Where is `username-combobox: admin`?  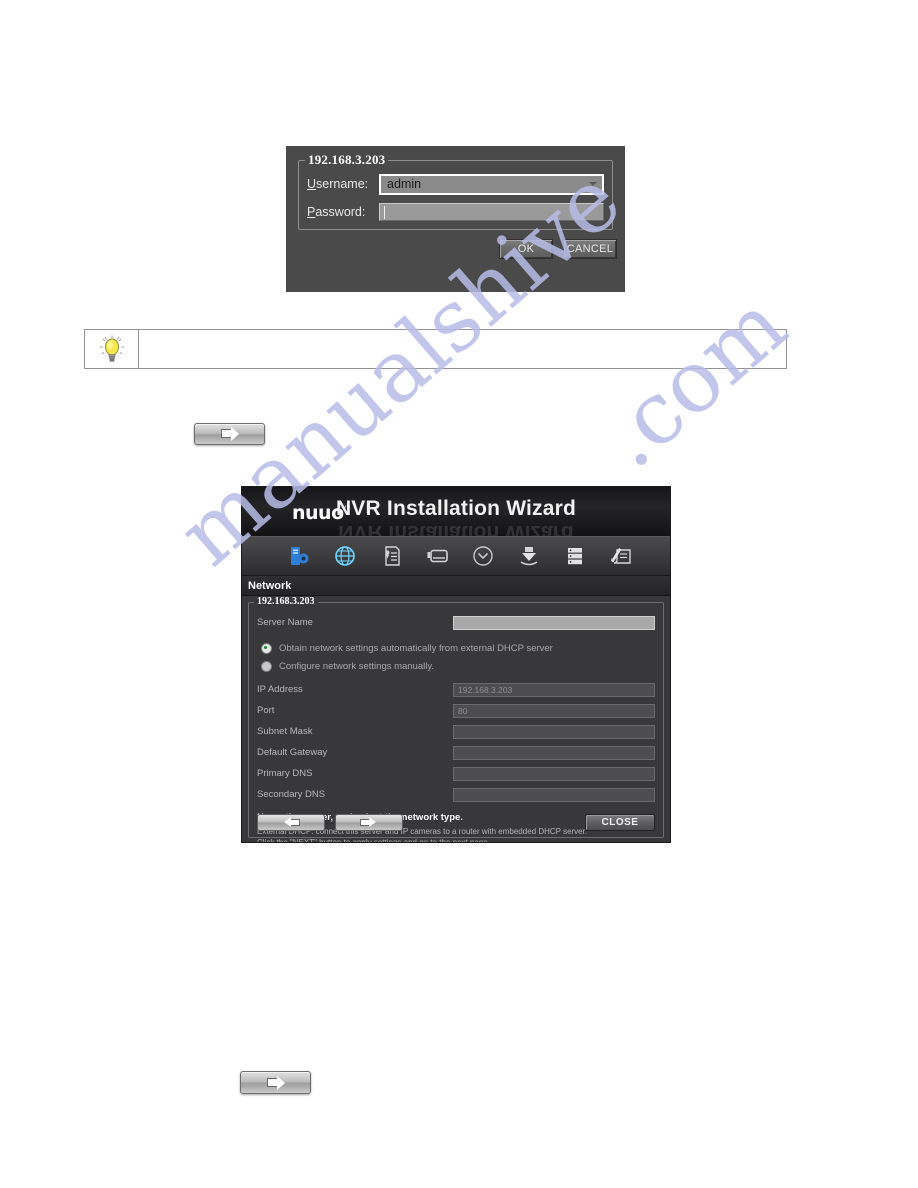
username-combobox: admin is located at coordinates (491, 184).